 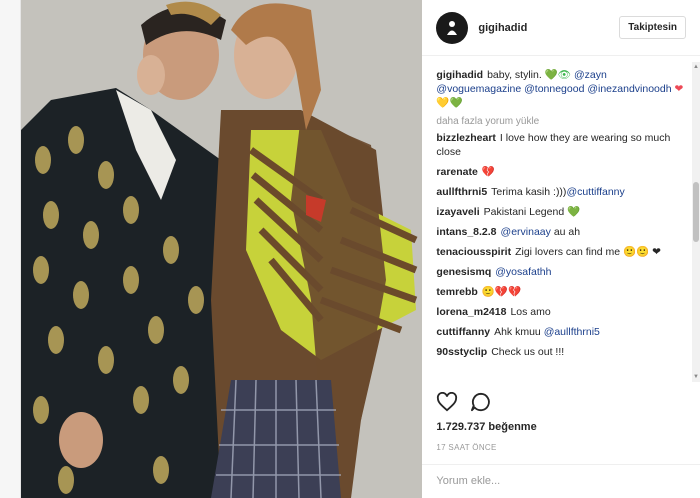 What do you see at coordinates (696, 377) in the screenshot?
I see `scroll-down-arrow-icon: ▼` at bounding box center [696, 377].